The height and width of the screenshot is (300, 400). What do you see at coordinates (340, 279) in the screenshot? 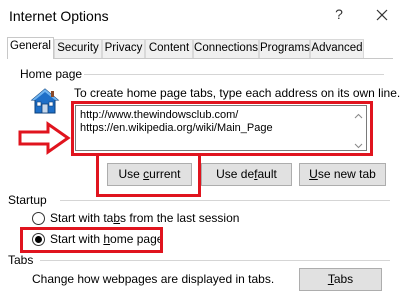
I see `tabs-button: Tabs` at bounding box center [340, 279].